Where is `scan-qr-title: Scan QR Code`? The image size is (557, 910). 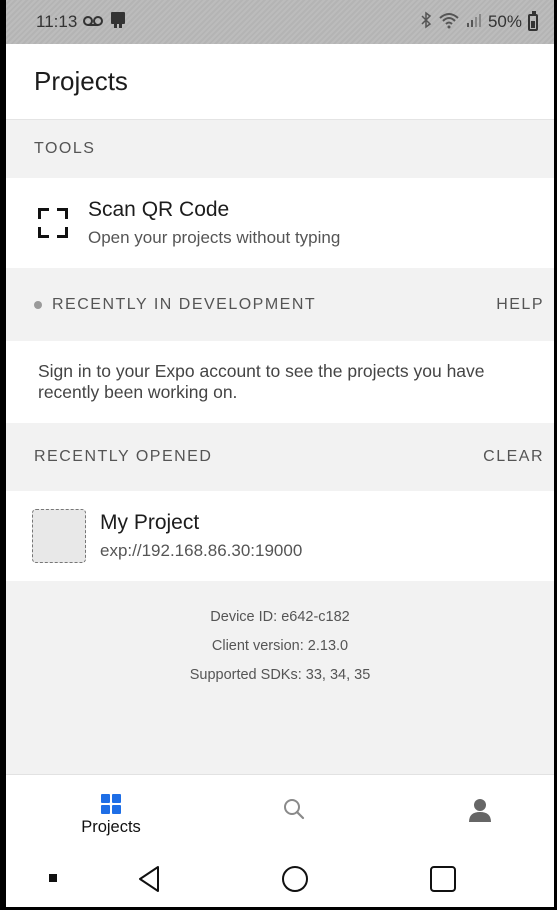
scan-qr-title: Scan QR Code is located at coordinates (159, 209).